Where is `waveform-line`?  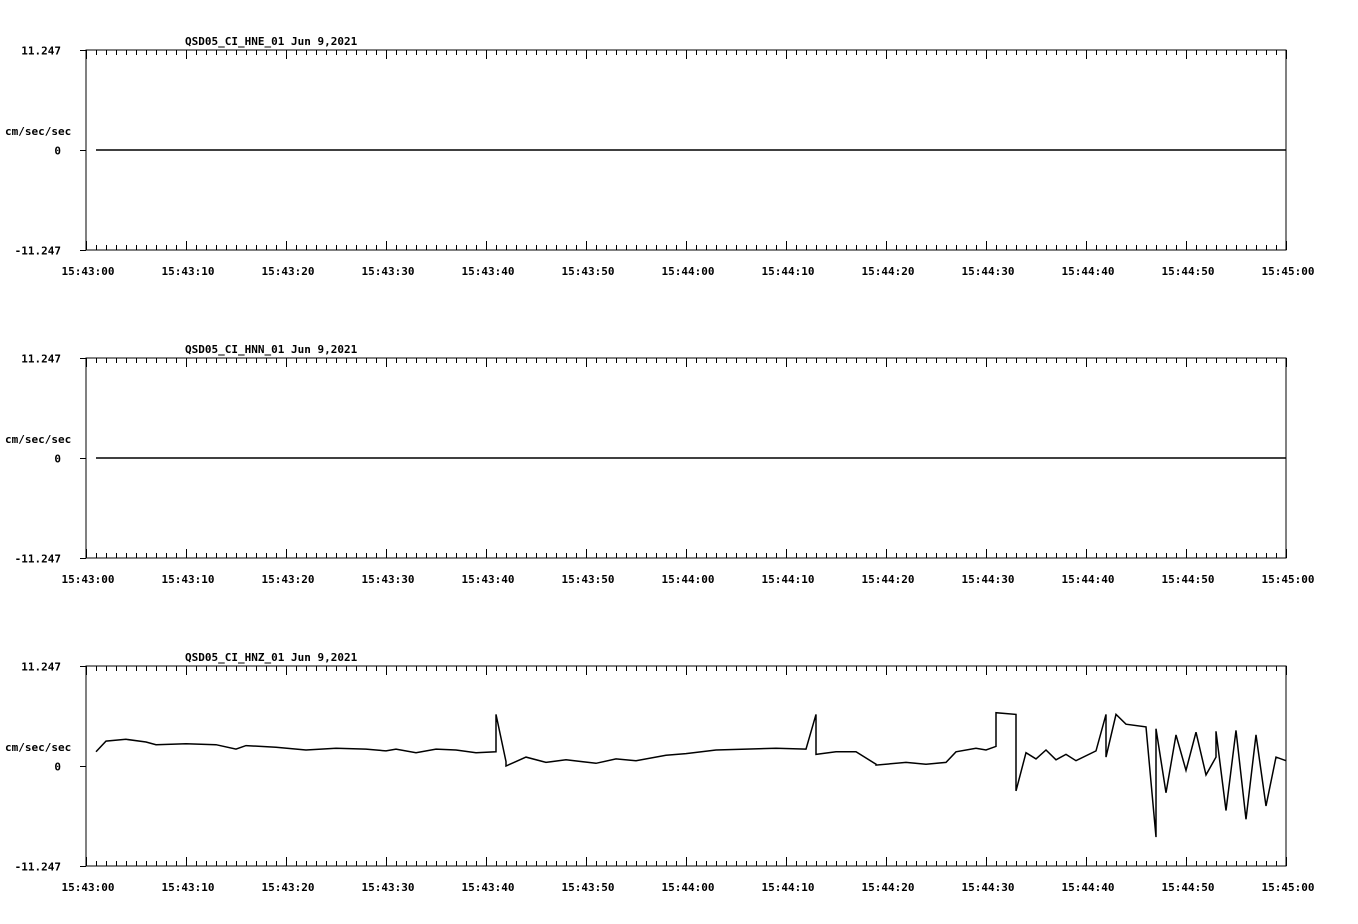 waveform-line is located at coordinates (691, 774).